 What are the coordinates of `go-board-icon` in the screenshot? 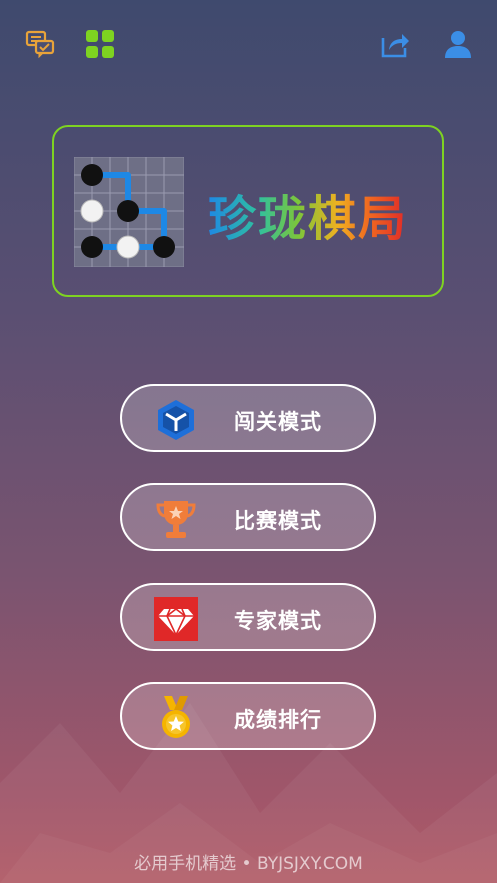 It's located at (129, 212).